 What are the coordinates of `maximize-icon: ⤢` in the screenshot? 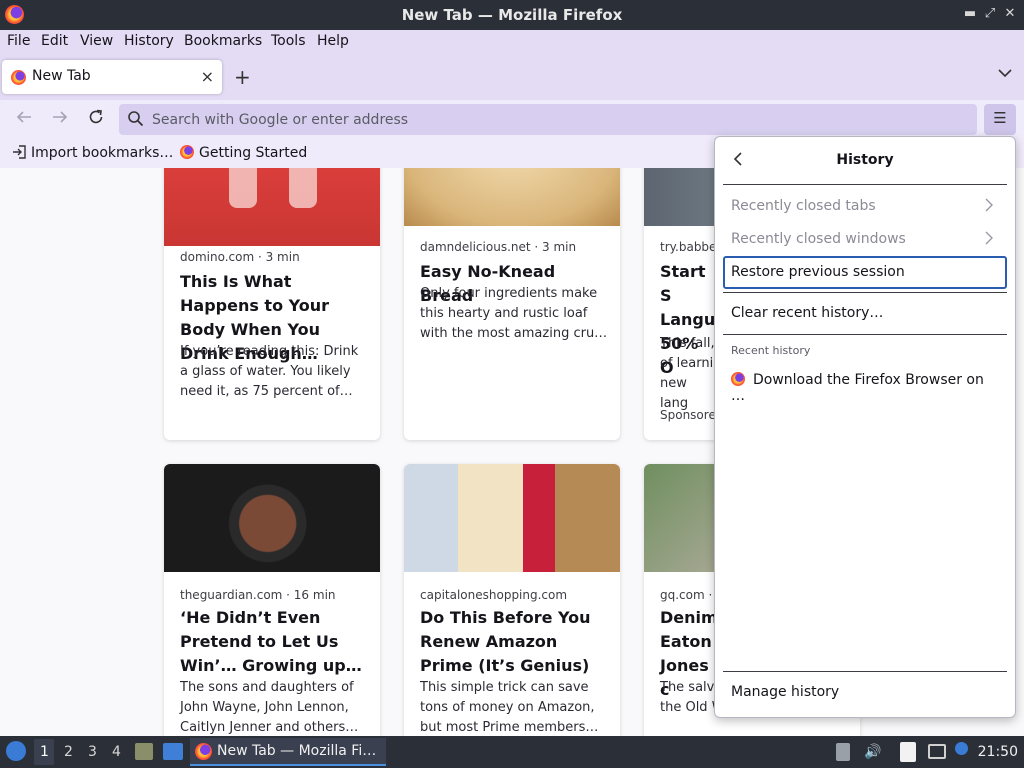 It's located at (990, 13).